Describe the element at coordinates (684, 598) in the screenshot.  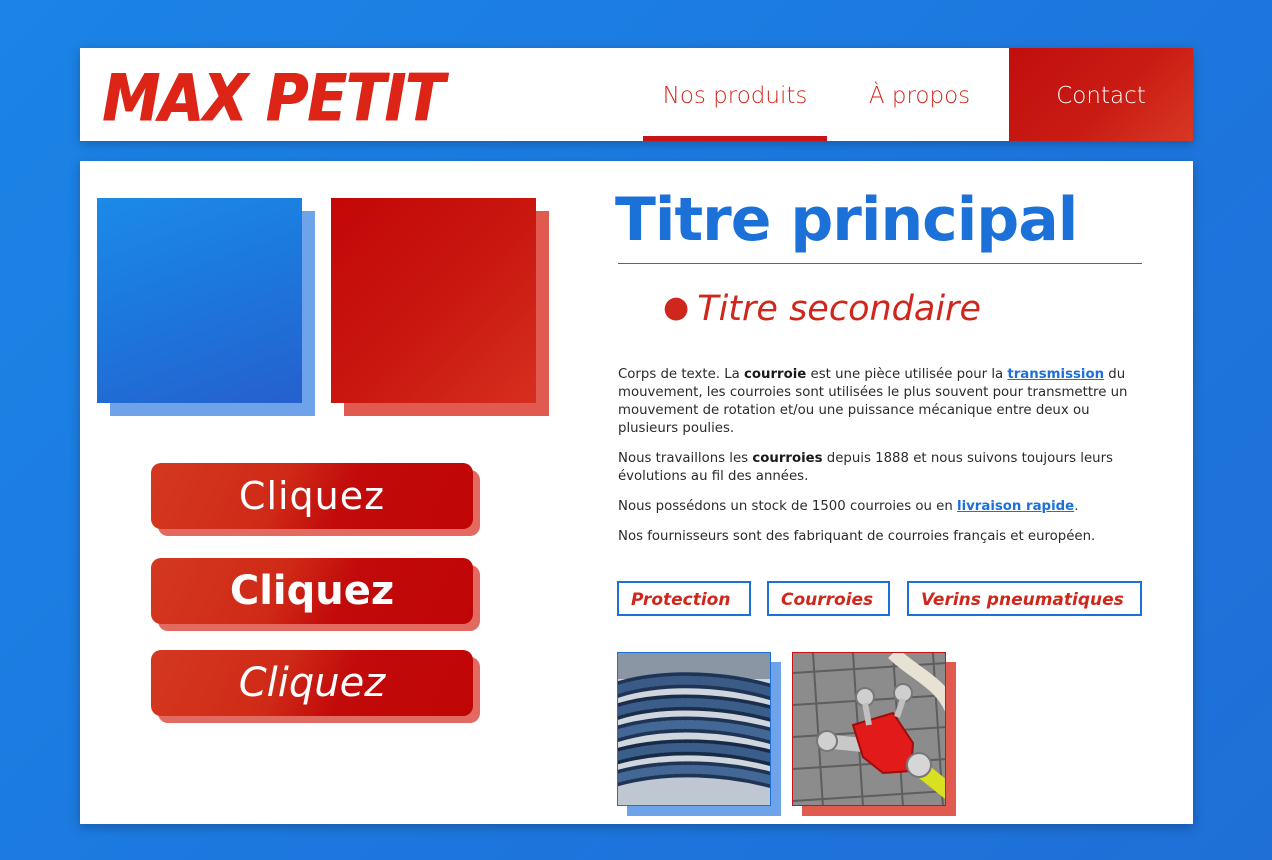
I see `tag-protection: Protection` at that location.